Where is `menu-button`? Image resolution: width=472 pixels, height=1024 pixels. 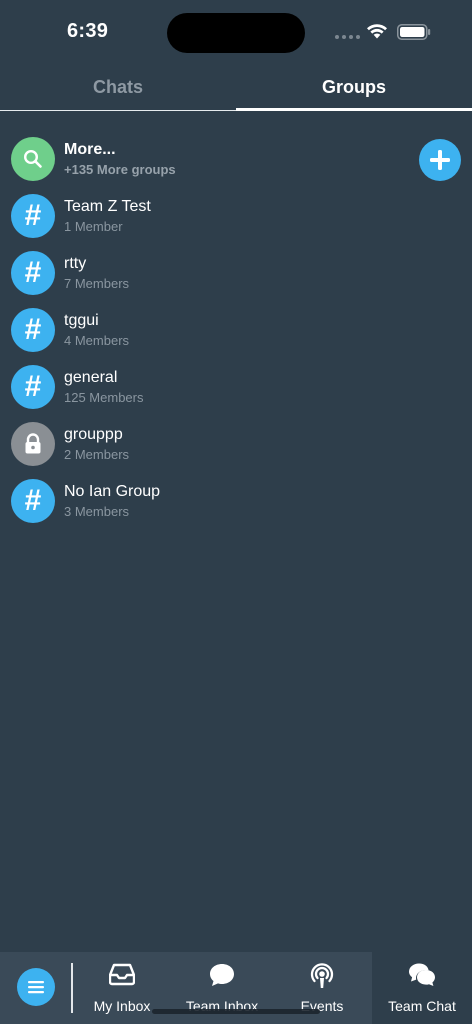 menu-button is located at coordinates (36, 987).